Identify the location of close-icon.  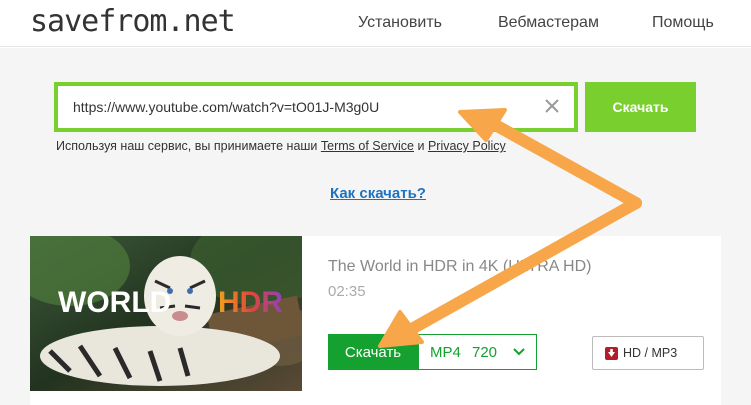
(552, 106).